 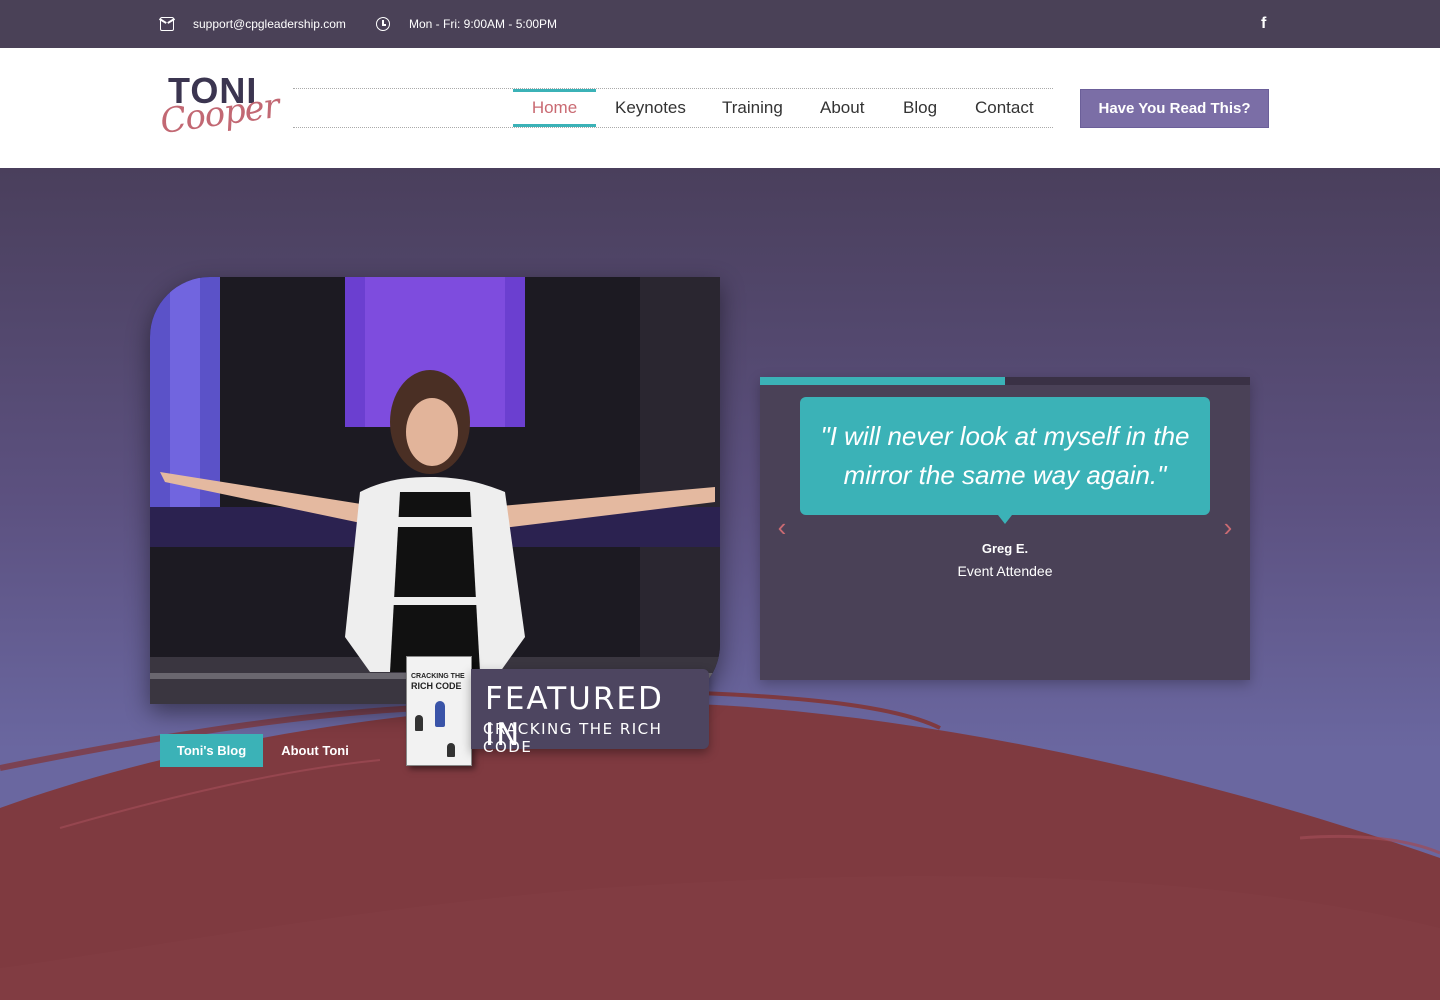 I want to click on site-logo: TONI Cooper, so click(x=220, y=108).